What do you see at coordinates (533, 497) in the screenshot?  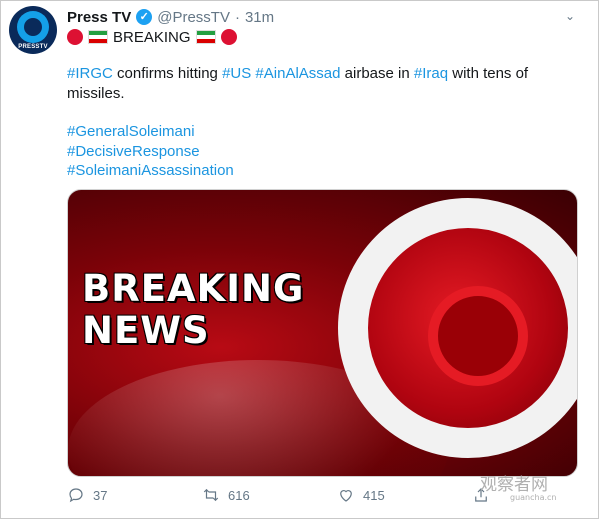 I see `watermark-sub: guancha.cn` at bounding box center [533, 497].